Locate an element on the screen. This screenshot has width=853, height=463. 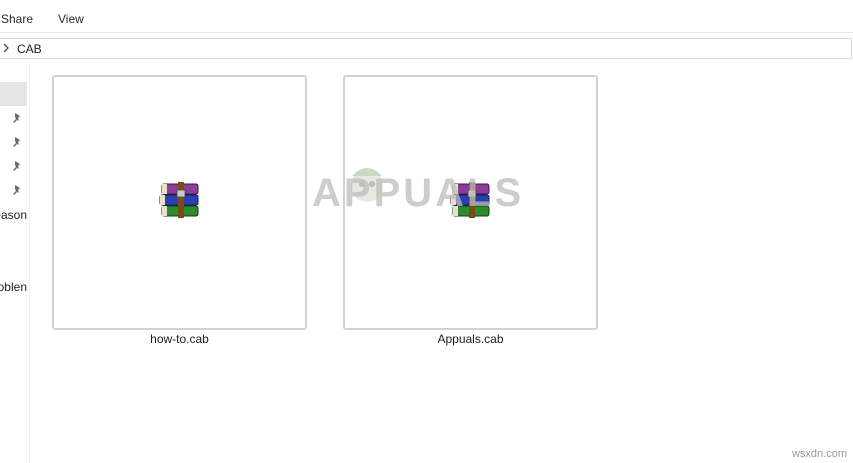
site-watermark: wsxdn.com is located at coordinates (819, 454).